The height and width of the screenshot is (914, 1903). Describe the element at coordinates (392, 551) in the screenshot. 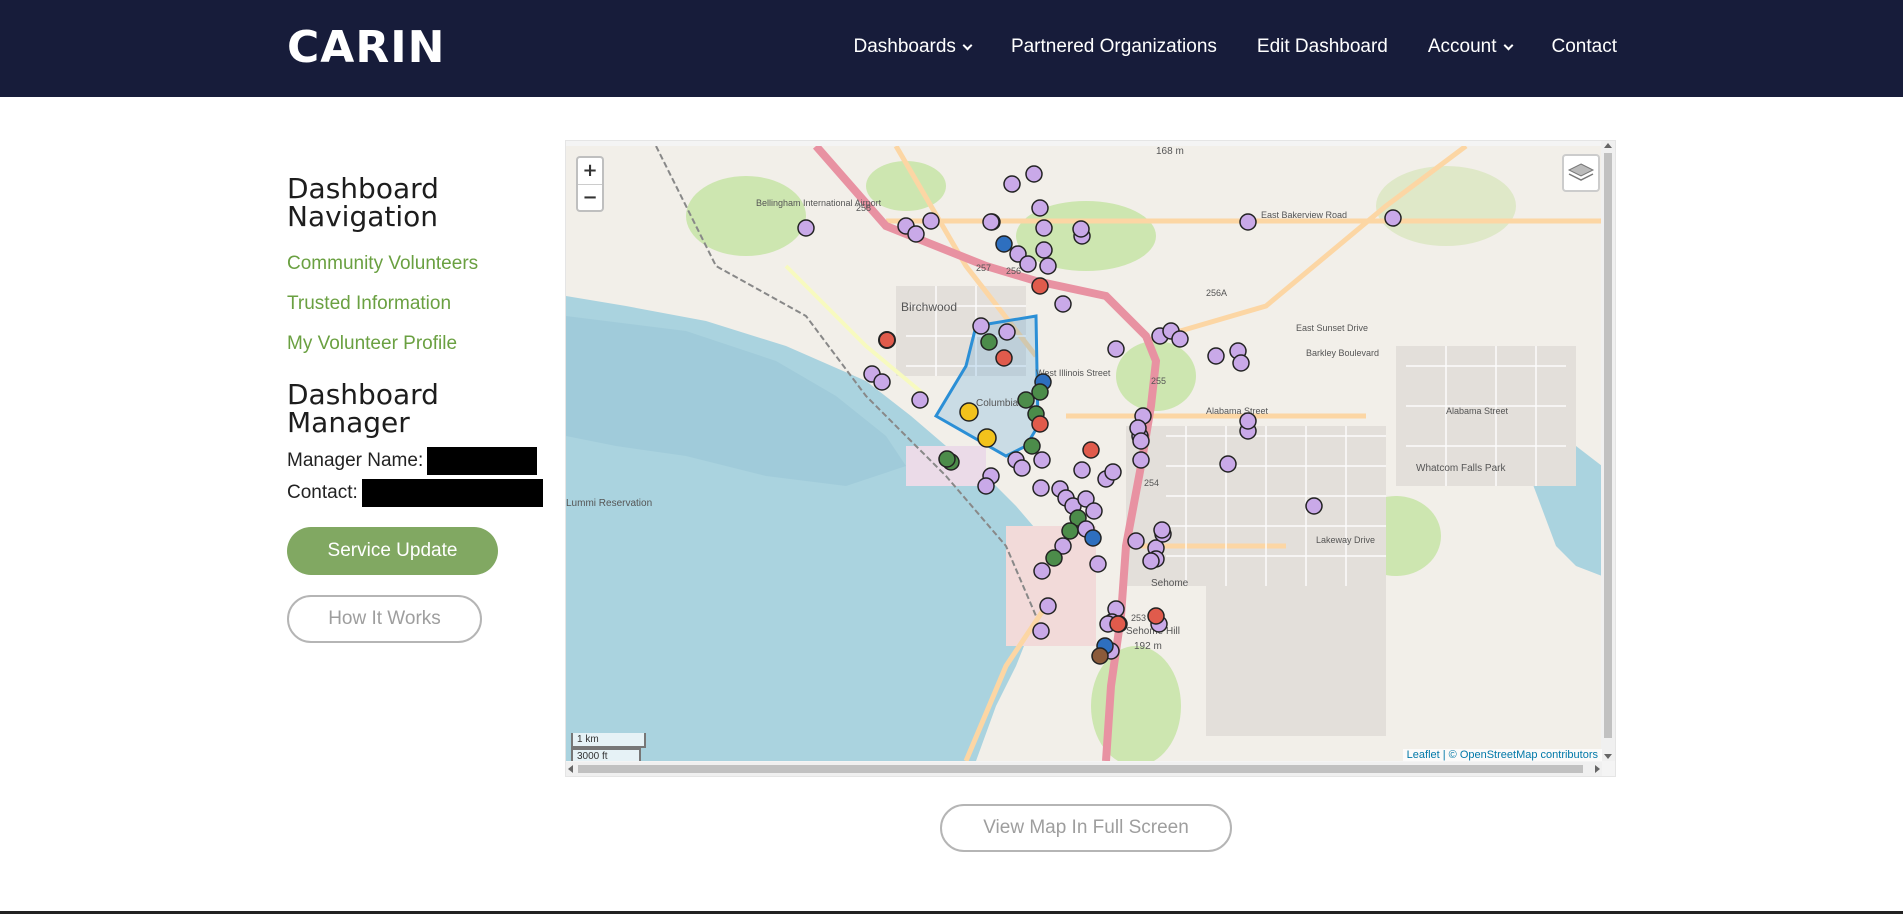

I see `service-update-button: Service Update` at that location.